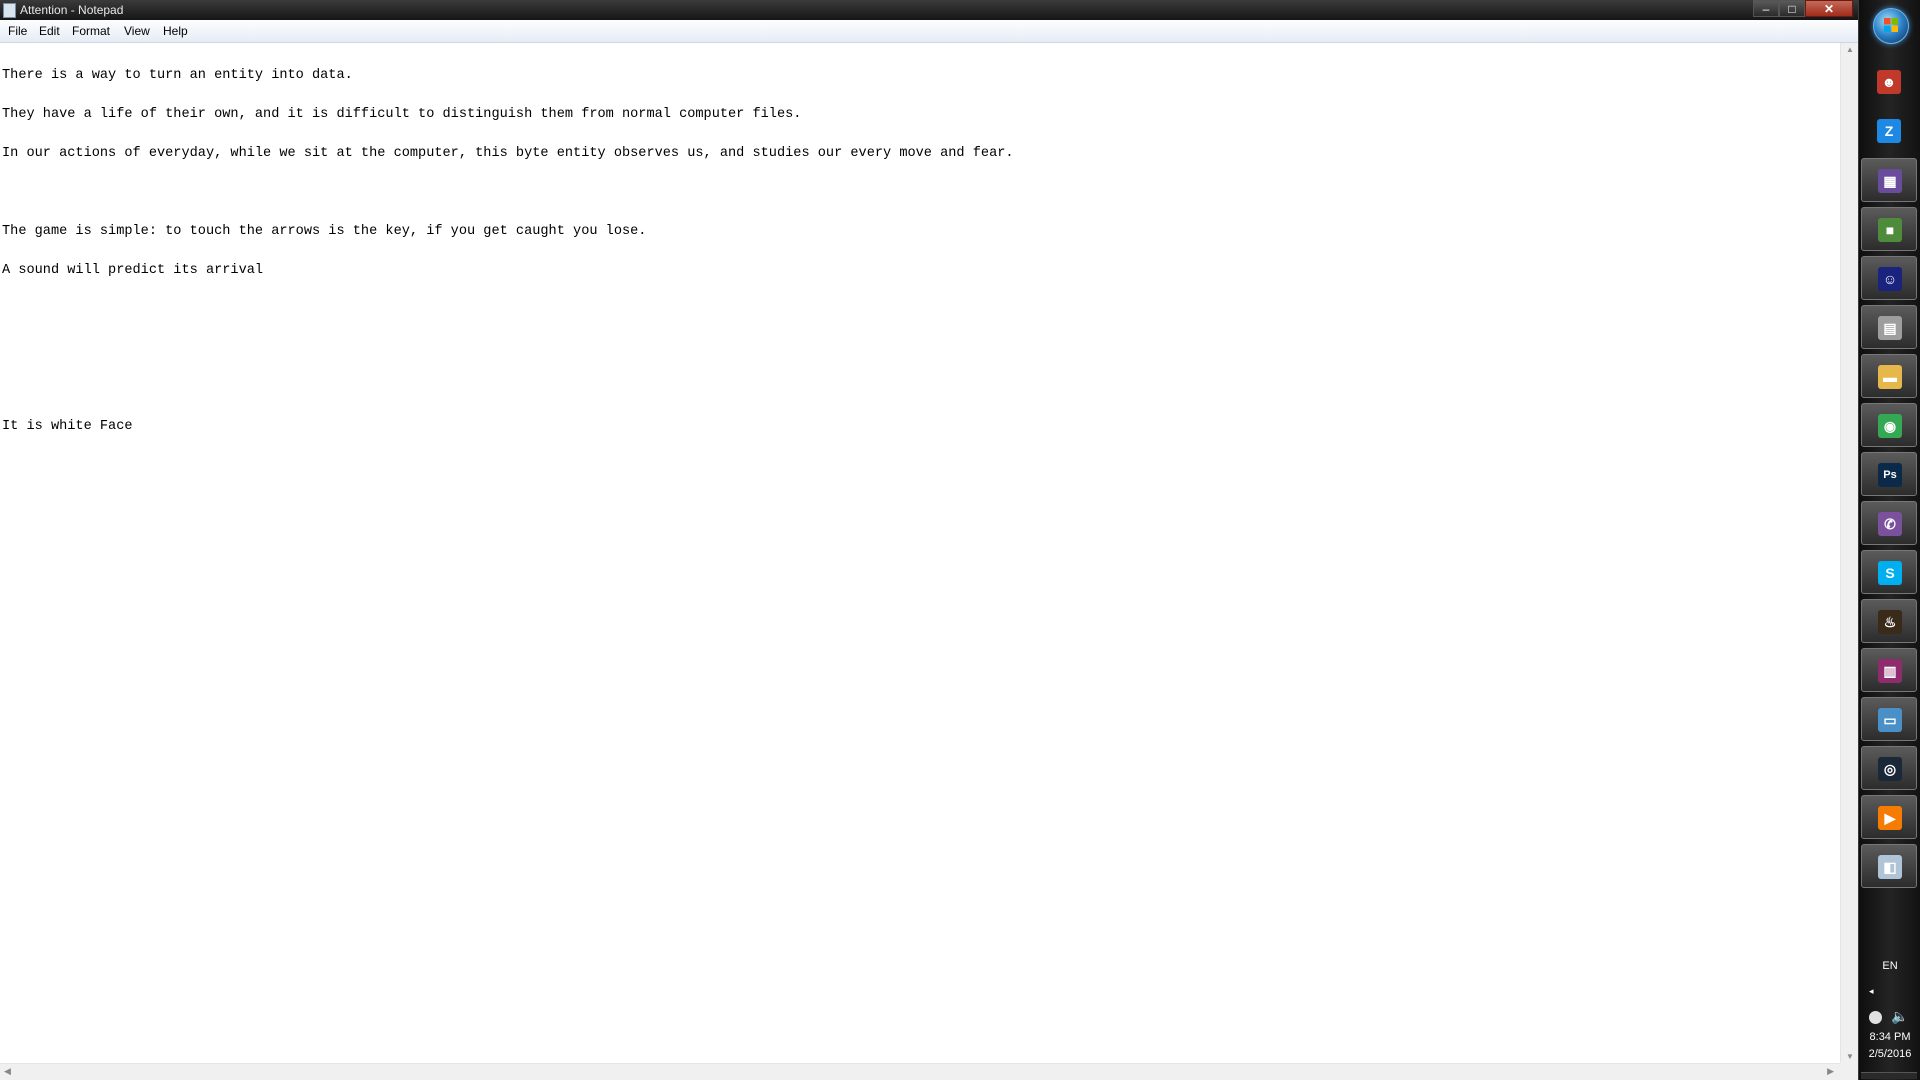 Image resolution: width=1920 pixels, height=1080 pixels. I want to click on menu-file: File, so click(17, 31).